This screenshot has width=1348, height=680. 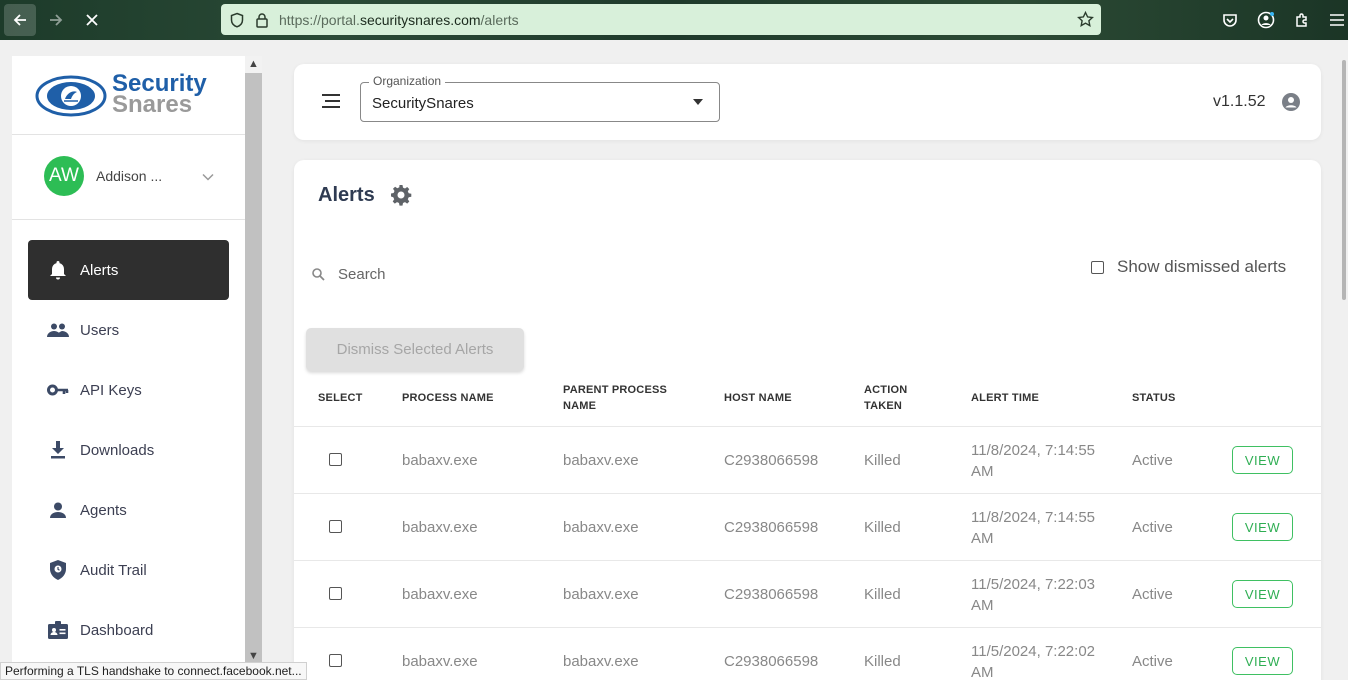 I want to click on back-button, so click(x=20, y=20).